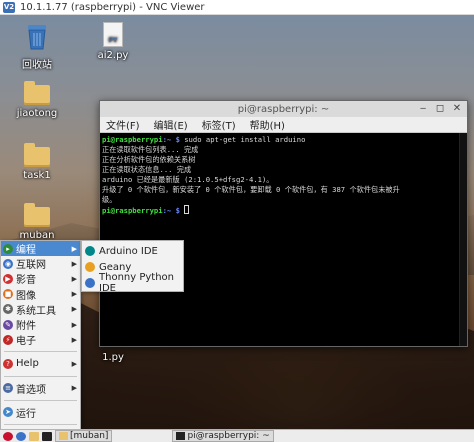 This screenshot has width=474, height=442. What do you see at coordinates (26, 342) in the screenshot?
I see `menu-item-label: 电子` at bounding box center [26, 342].